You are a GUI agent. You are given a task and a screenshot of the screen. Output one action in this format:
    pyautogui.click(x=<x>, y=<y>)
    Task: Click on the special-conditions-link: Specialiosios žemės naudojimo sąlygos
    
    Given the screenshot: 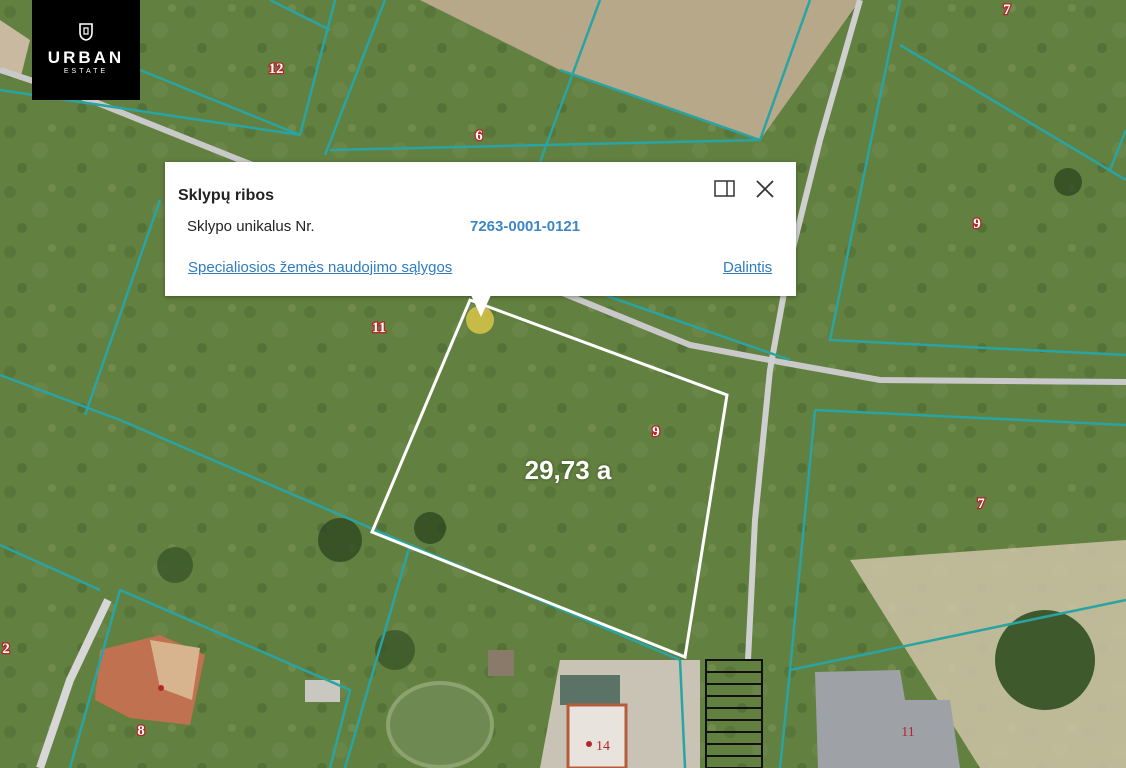 What is the action you would take?
    pyautogui.click(x=320, y=267)
    